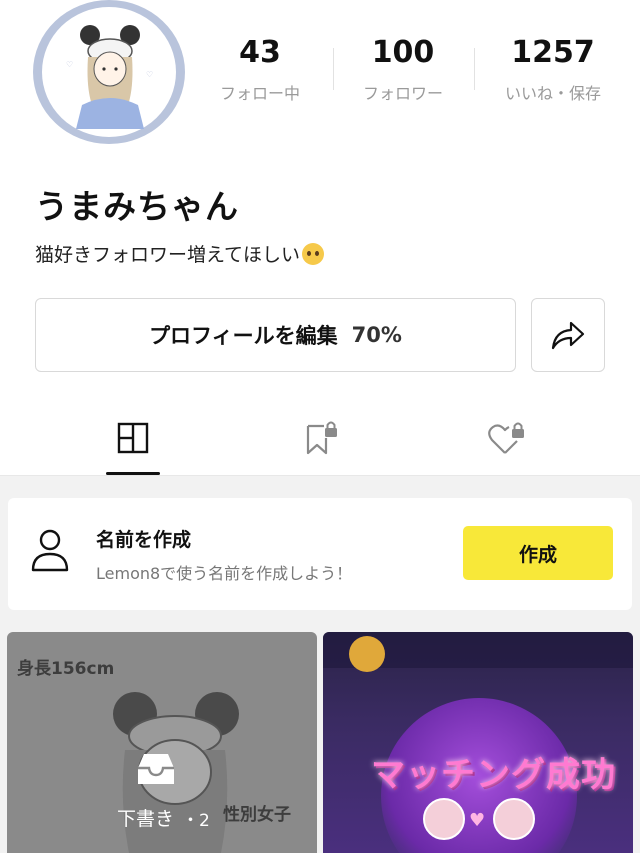 This screenshot has height=853, width=640. I want to click on profile-bio: 猫好きフォロワー増えてほしい, so click(180, 253).